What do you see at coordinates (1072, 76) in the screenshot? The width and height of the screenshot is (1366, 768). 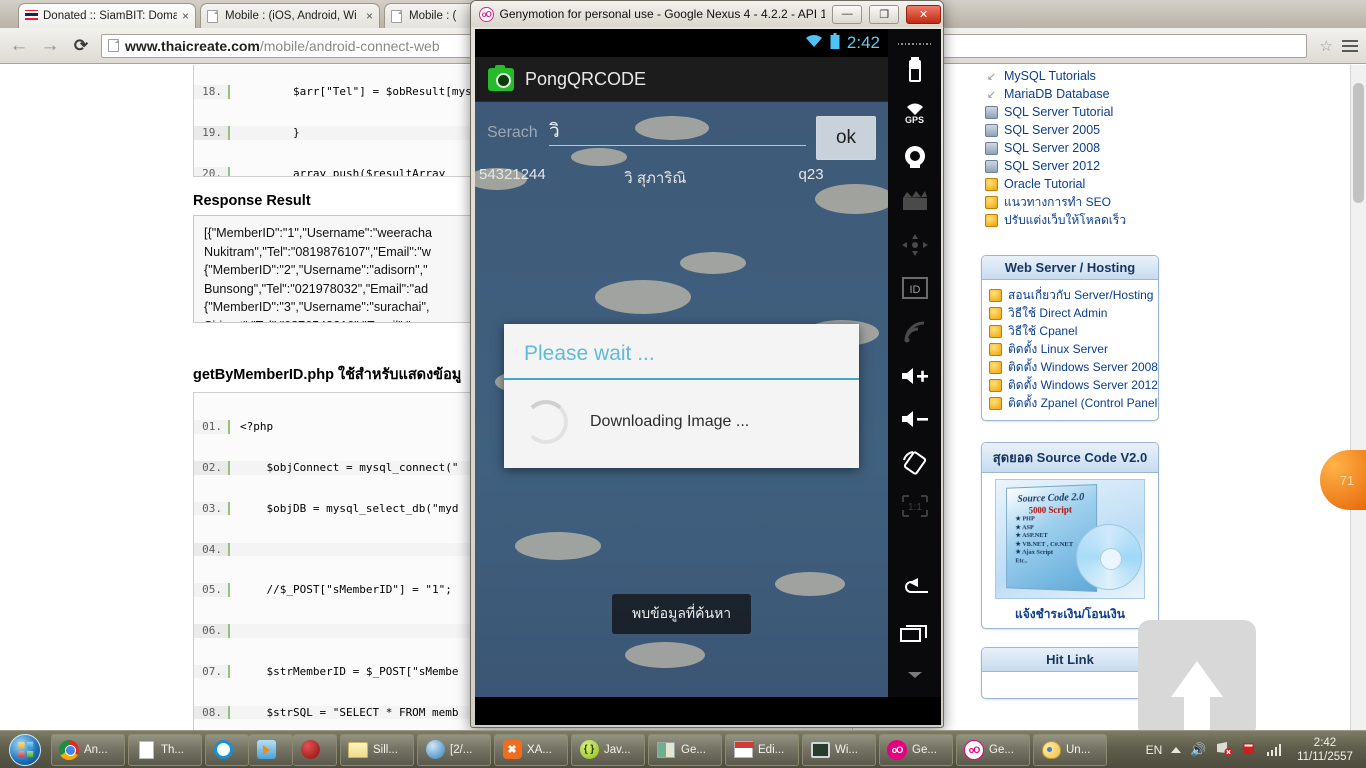 I see `sidebar-link-mysql-tutorials: ↙ MySQL Tutorials` at bounding box center [1072, 76].